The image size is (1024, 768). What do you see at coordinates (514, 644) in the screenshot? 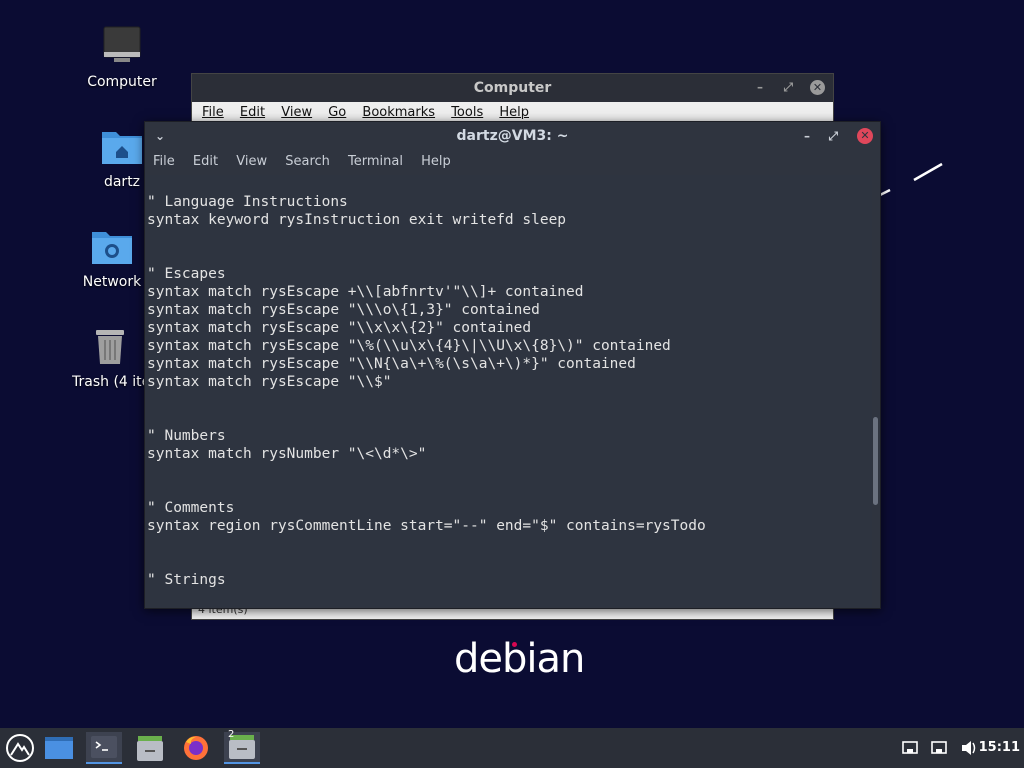
I see `logo-dot` at bounding box center [514, 644].